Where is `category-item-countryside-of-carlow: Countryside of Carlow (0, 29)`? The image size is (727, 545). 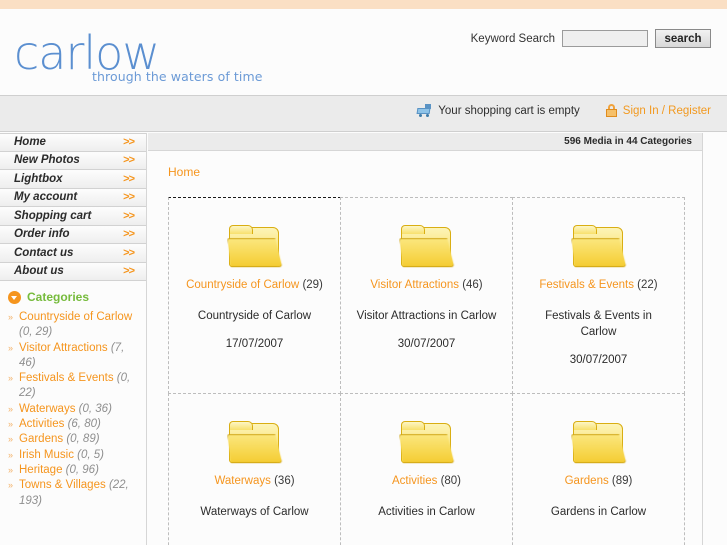 category-item-countryside-of-carlow: Countryside of Carlow (0, 29) is located at coordinates (73, 325).